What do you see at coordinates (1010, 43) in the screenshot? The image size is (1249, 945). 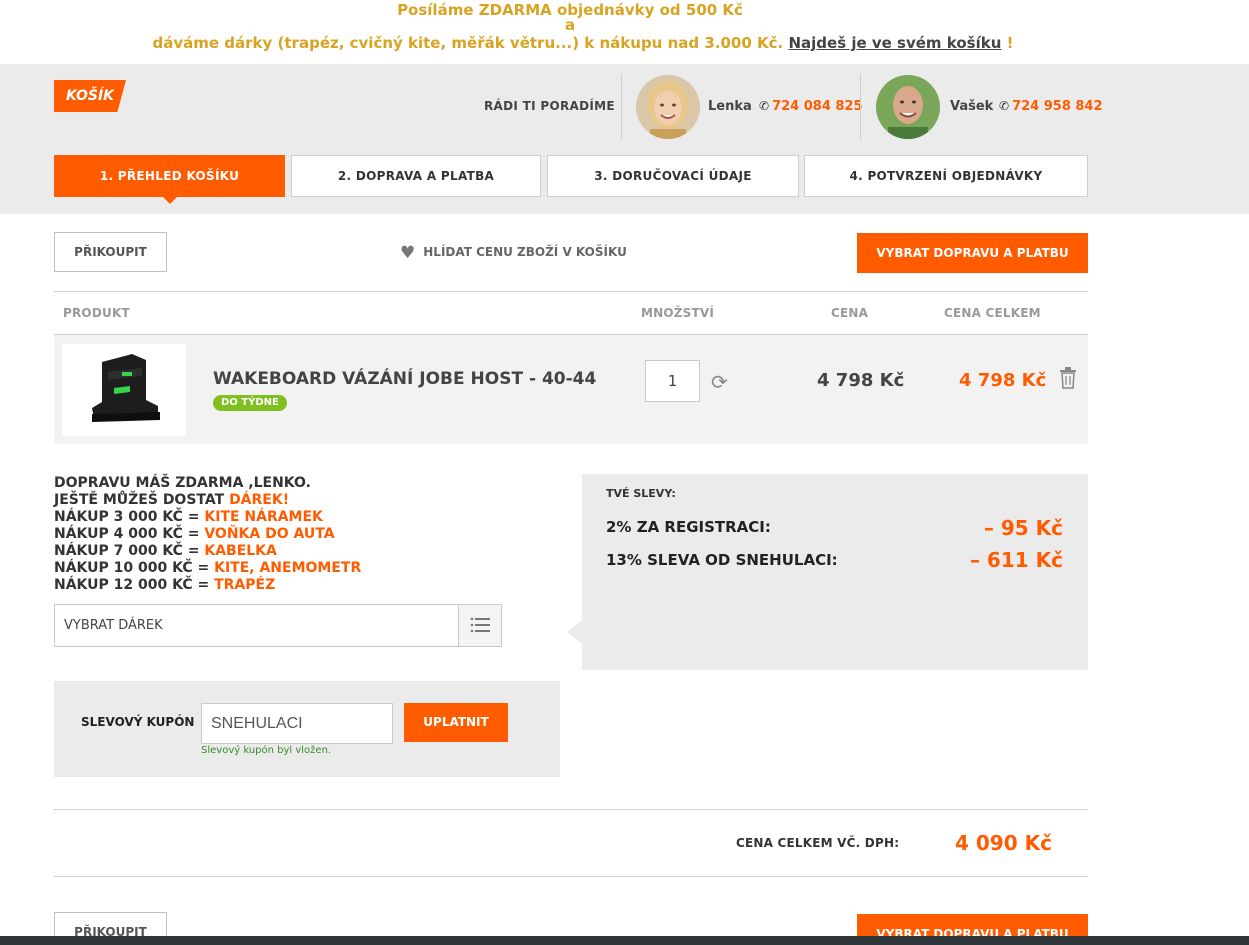 I see `promo-exclaim: !` at bounding box center [1010, 43].